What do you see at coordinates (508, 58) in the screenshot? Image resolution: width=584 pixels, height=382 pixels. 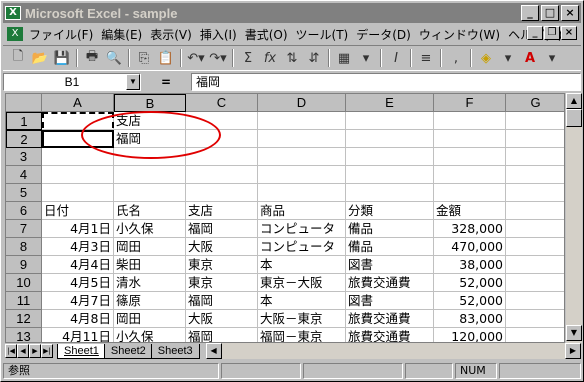 I see `dropdown-arrow-icon: ▾` at bounding box center [508, 58].